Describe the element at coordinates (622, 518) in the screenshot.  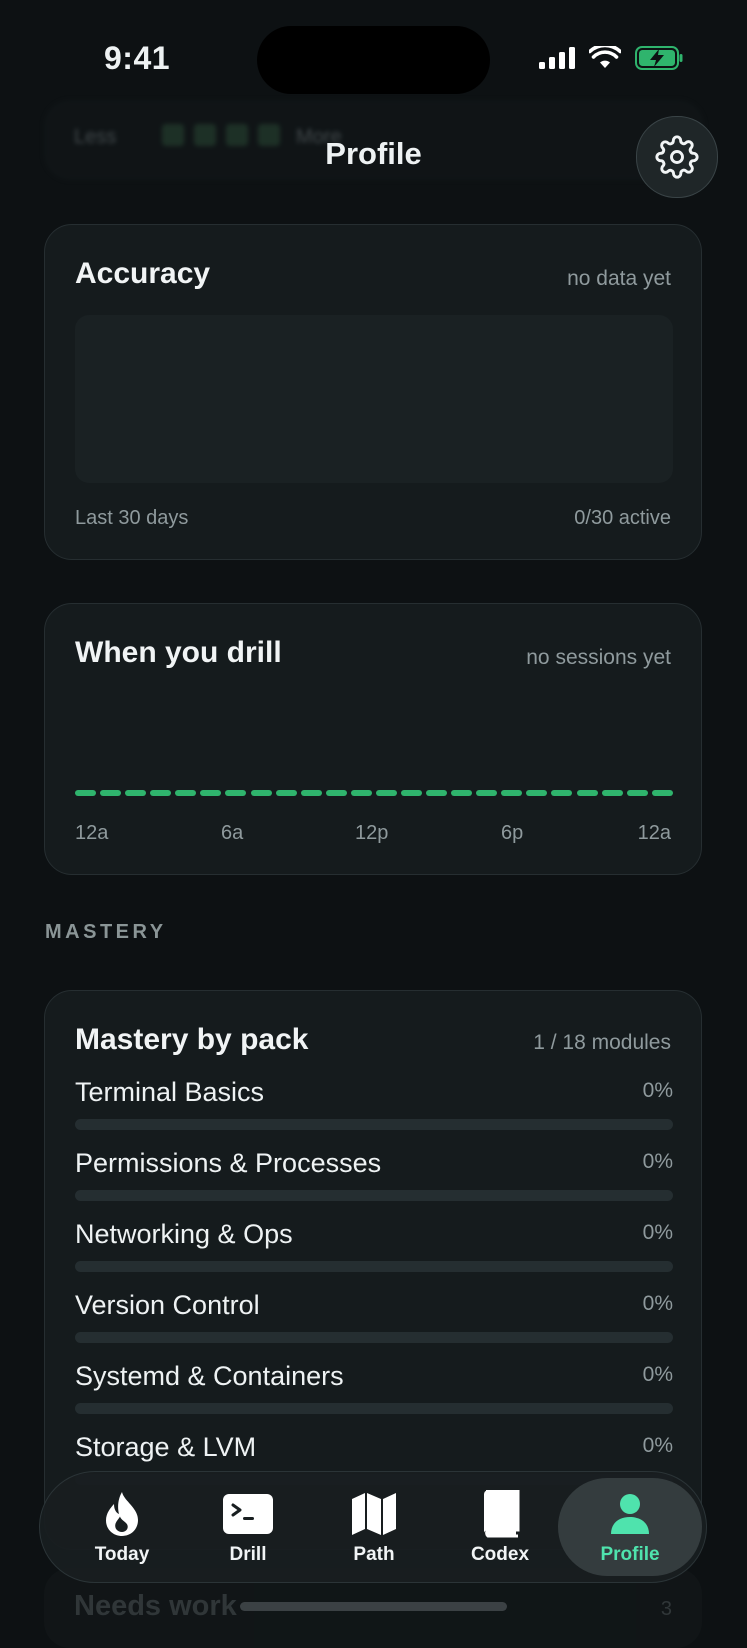
I see `accuracy-active-count: 0/30 active` at that location.